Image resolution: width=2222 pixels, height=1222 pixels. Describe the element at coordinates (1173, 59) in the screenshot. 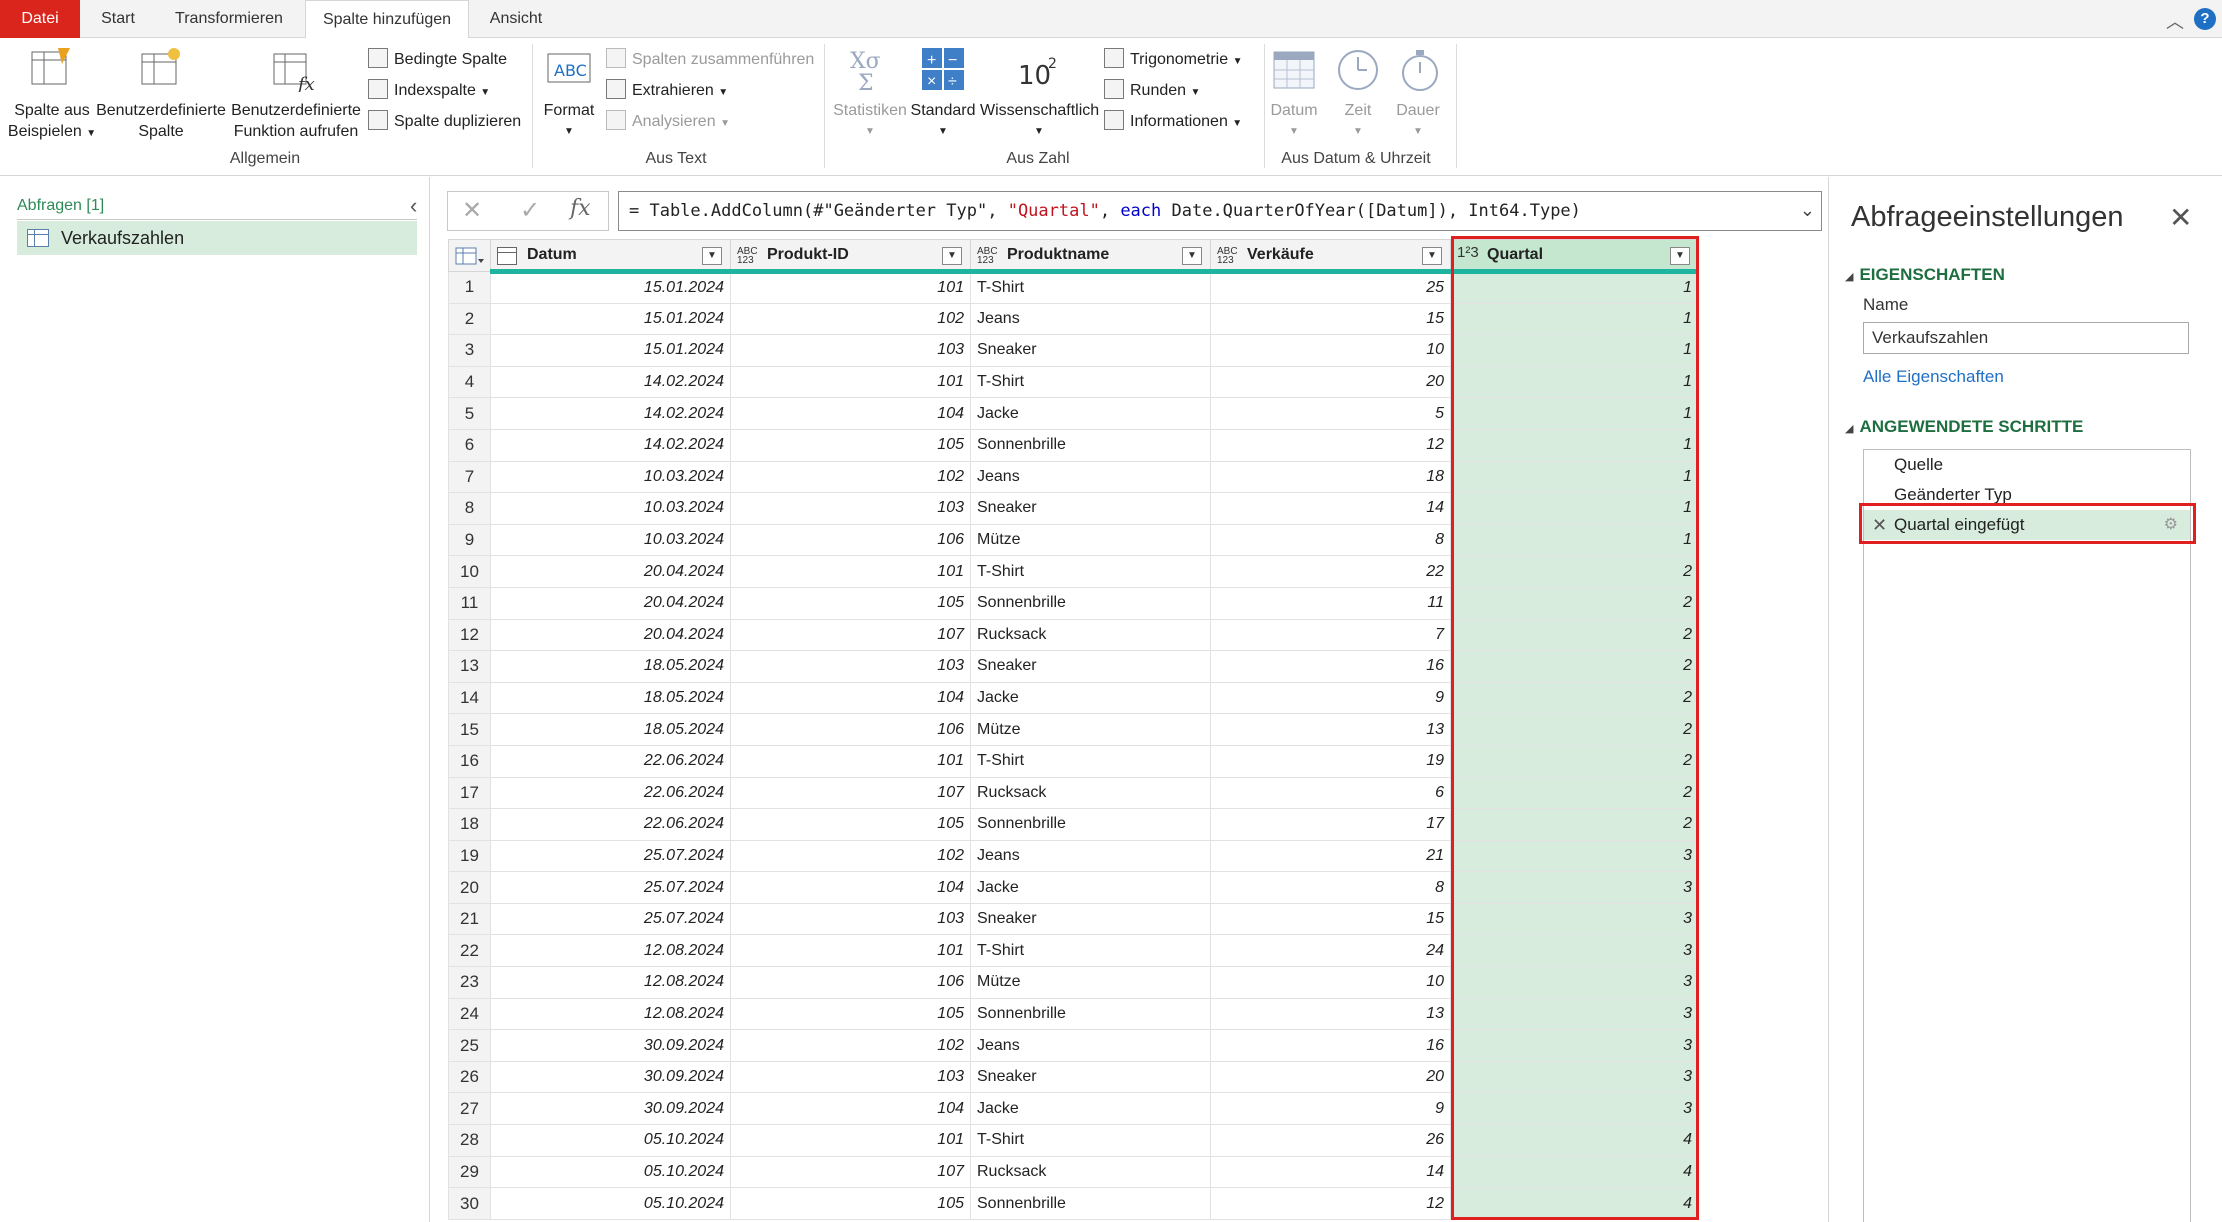

I see `trigonometrie-button: Trigonometrie ▼` at that location.